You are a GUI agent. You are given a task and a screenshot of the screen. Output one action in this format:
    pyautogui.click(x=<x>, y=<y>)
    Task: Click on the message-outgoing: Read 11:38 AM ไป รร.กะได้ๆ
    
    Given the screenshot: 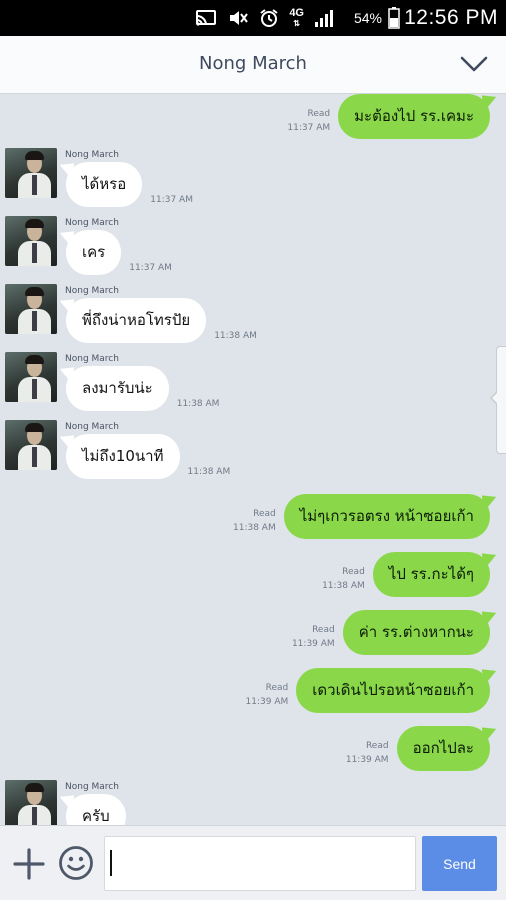 What is the action you would take?
    pyautogui.click(x=406, y=574)
    